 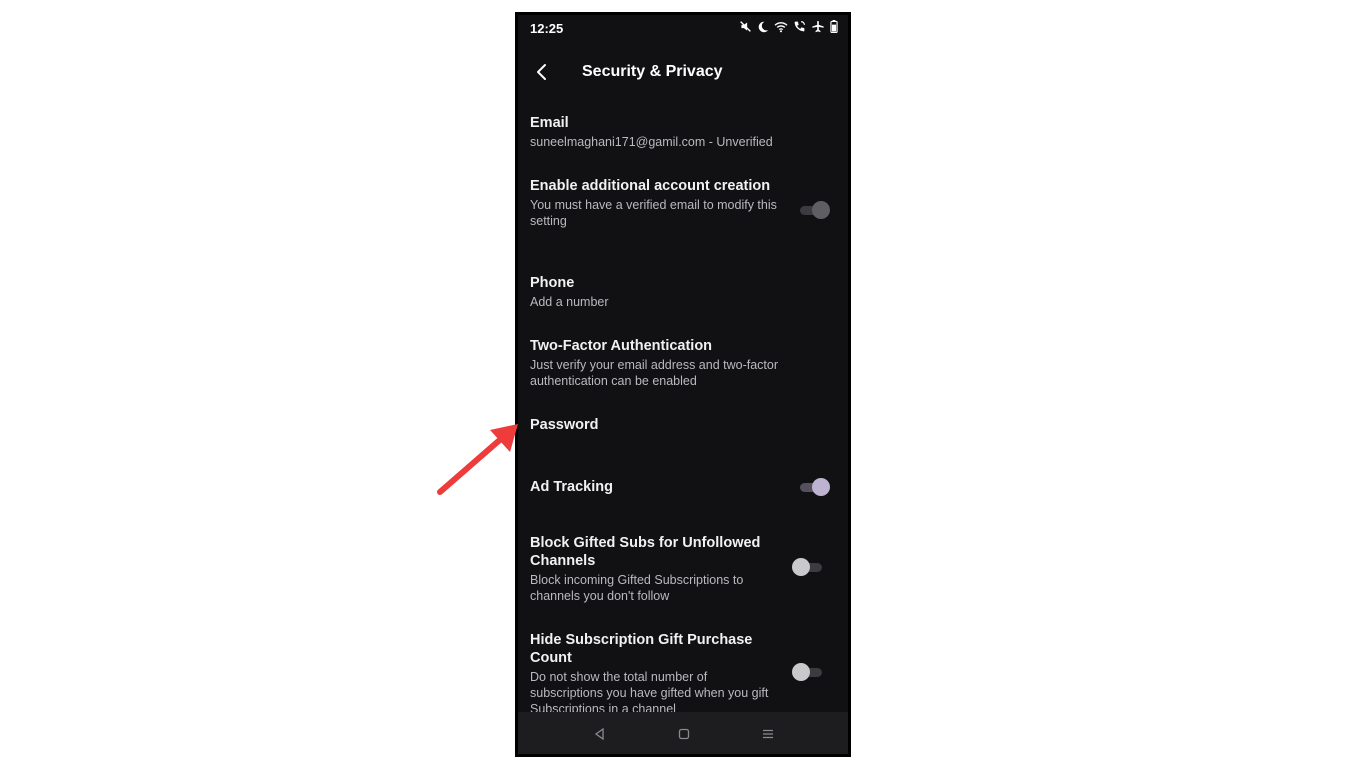 I want to click on system-nav-bar, so click(x=683, y=733).